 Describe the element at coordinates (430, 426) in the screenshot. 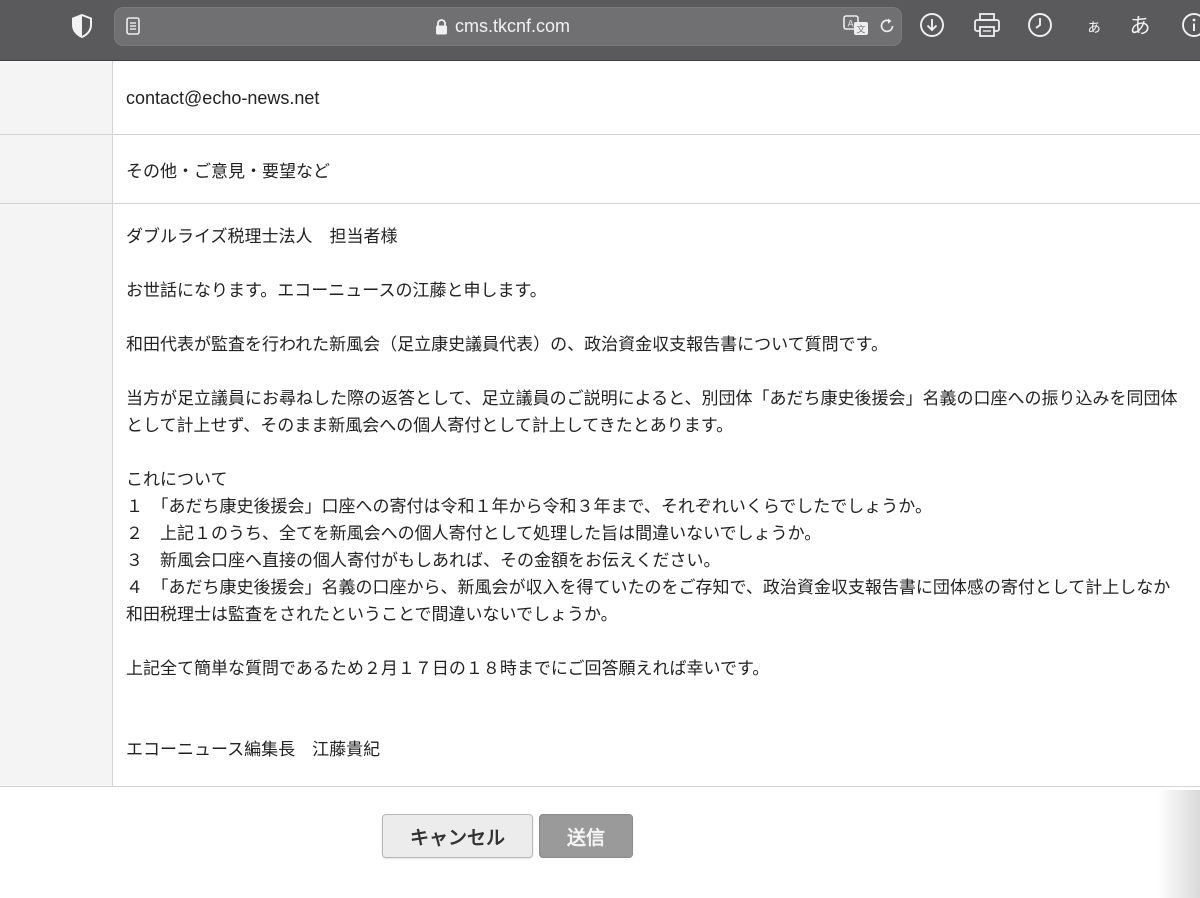

I see `message-line: として計上せず、そのまま新風会への個人寄付として計上してきたとあります。` at that location.